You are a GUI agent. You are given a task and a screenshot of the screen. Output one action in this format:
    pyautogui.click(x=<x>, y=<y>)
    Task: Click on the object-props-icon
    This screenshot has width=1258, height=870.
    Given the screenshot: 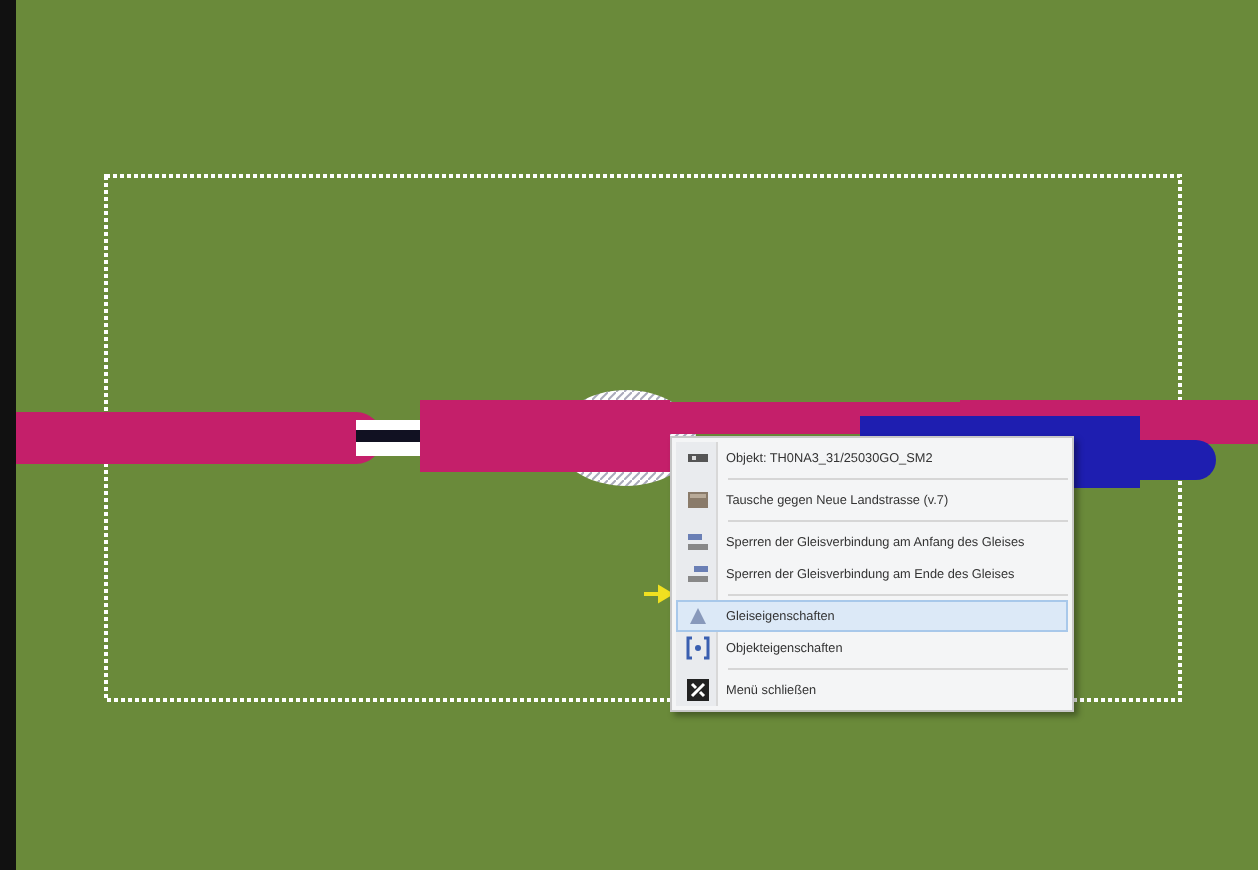 What is the action you would take?
    pyautogui.click(x=698, y=648)
    